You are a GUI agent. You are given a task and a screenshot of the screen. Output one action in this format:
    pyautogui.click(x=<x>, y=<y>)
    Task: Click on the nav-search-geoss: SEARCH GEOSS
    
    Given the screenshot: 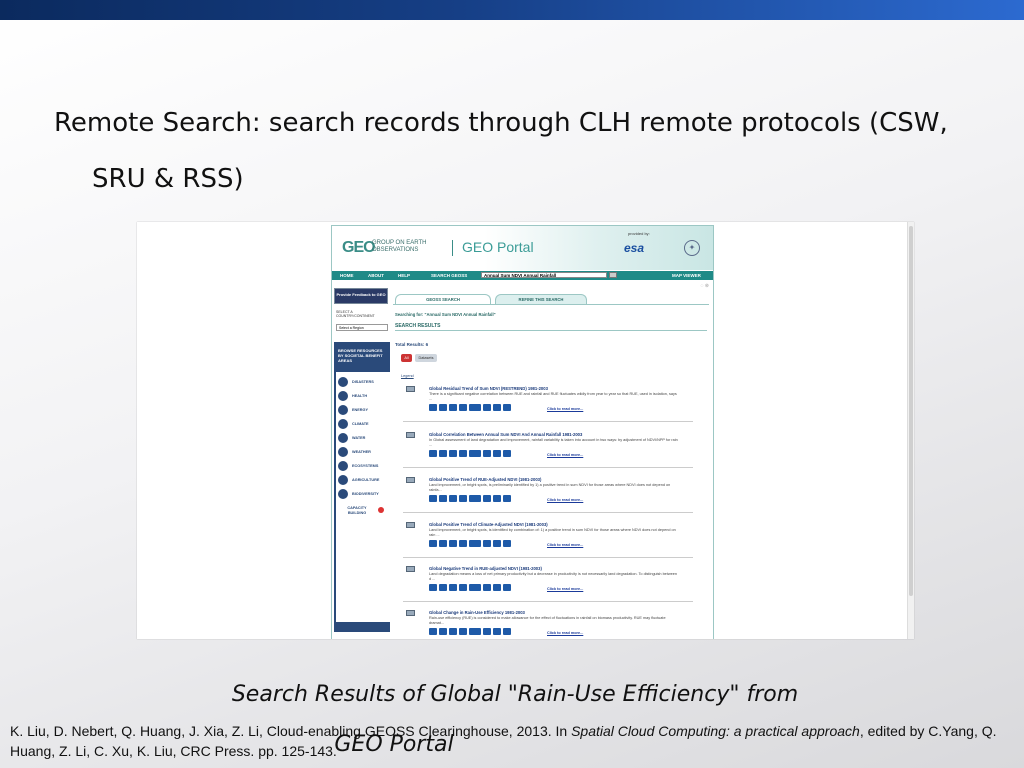 What is the action you would take?
    pyautogui.click(x=449, y=275)
    